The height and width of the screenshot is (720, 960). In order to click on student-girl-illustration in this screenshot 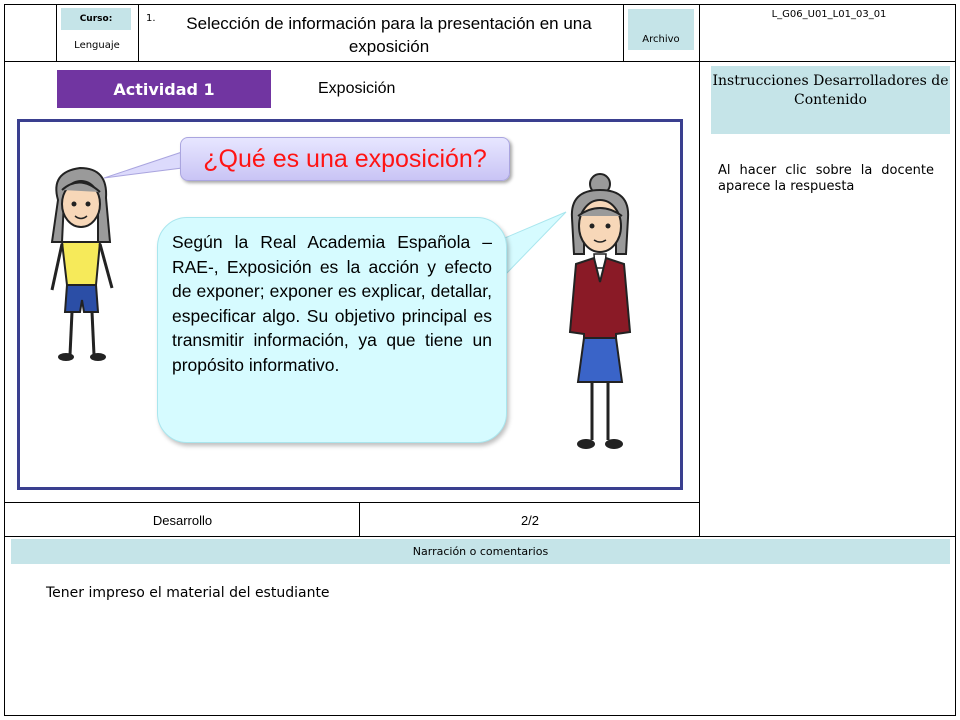, I will do `click(82, 263)`.